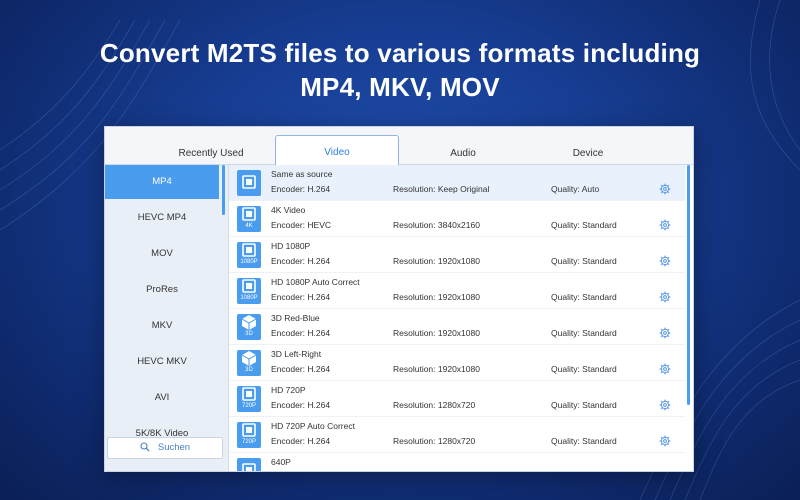 The width and height of the screenshot is (800, 500). I want to click on sidebar-item-avi: AVI, so click(162, 398).